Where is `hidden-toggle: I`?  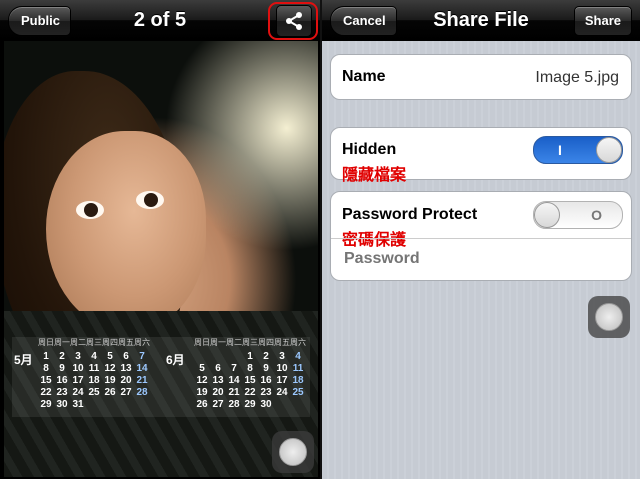 hidden-toggle: I is located at coordinates (578, 150).